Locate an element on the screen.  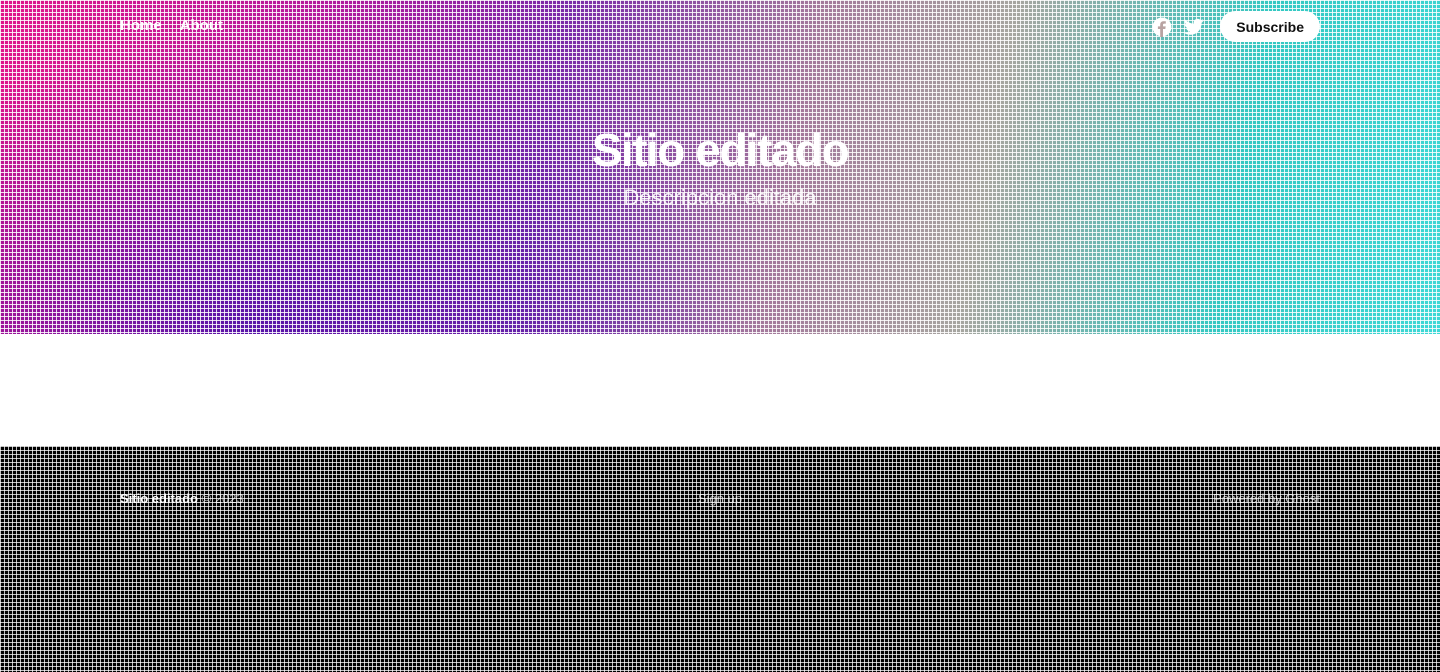
footer-powered-by: Powered by Ghost is located at coordinates (1266, 499).